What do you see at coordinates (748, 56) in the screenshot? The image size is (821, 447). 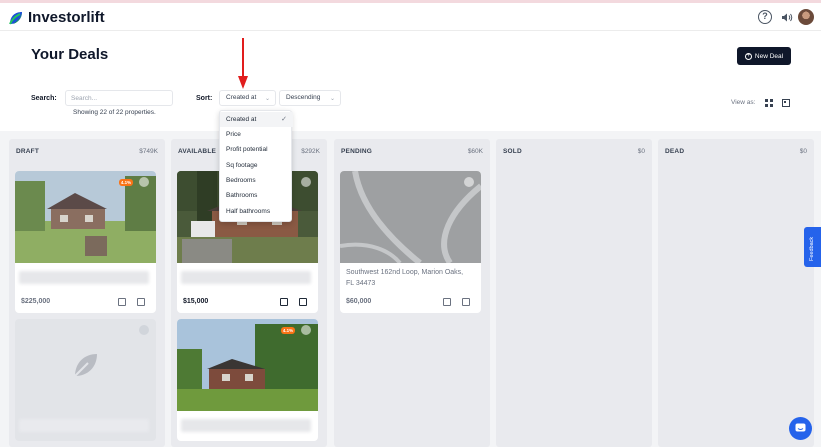 I see `plus-icon: +` at bounding box center [748, 56].